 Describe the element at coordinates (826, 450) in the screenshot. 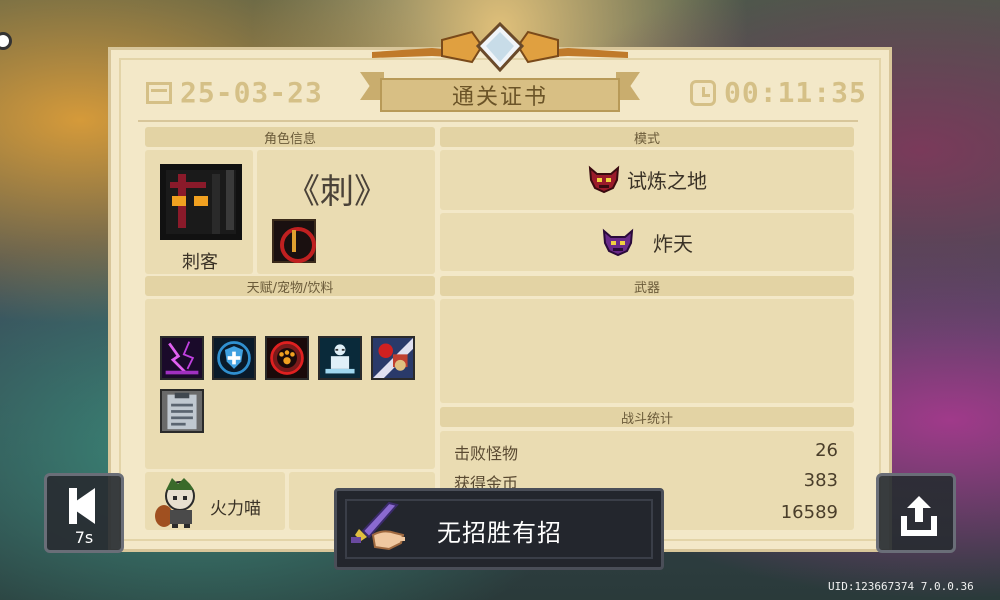

I see `stat-value: 26` at that location.